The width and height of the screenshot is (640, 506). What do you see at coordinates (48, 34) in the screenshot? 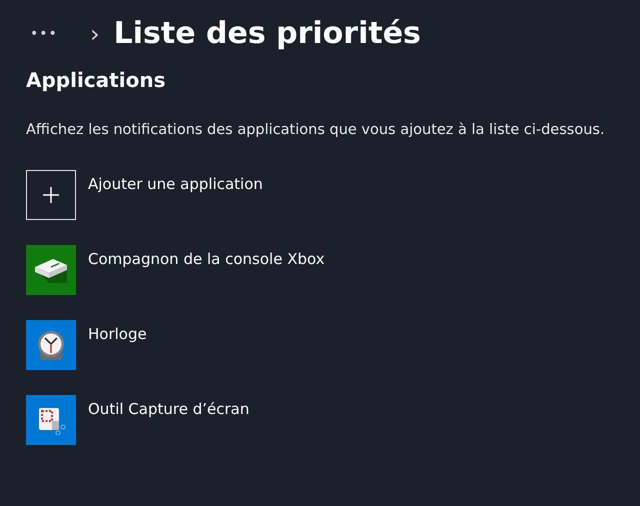
I see `more-button: •••` at bounding box center [48, 34].